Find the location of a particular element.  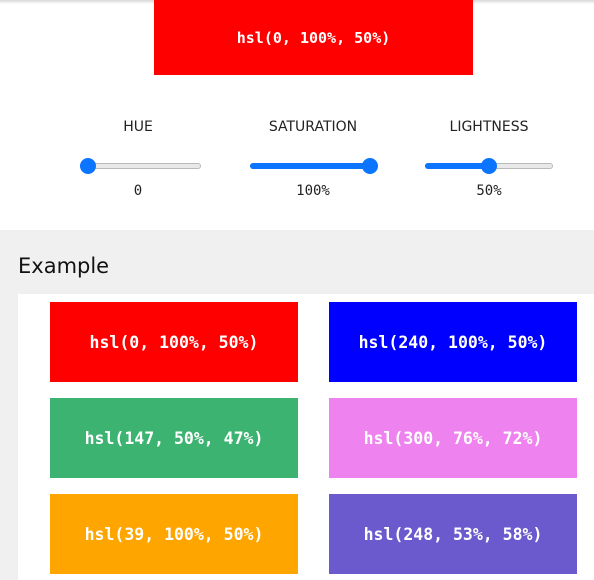

example-title: Example is located at coordinates (64, 266).